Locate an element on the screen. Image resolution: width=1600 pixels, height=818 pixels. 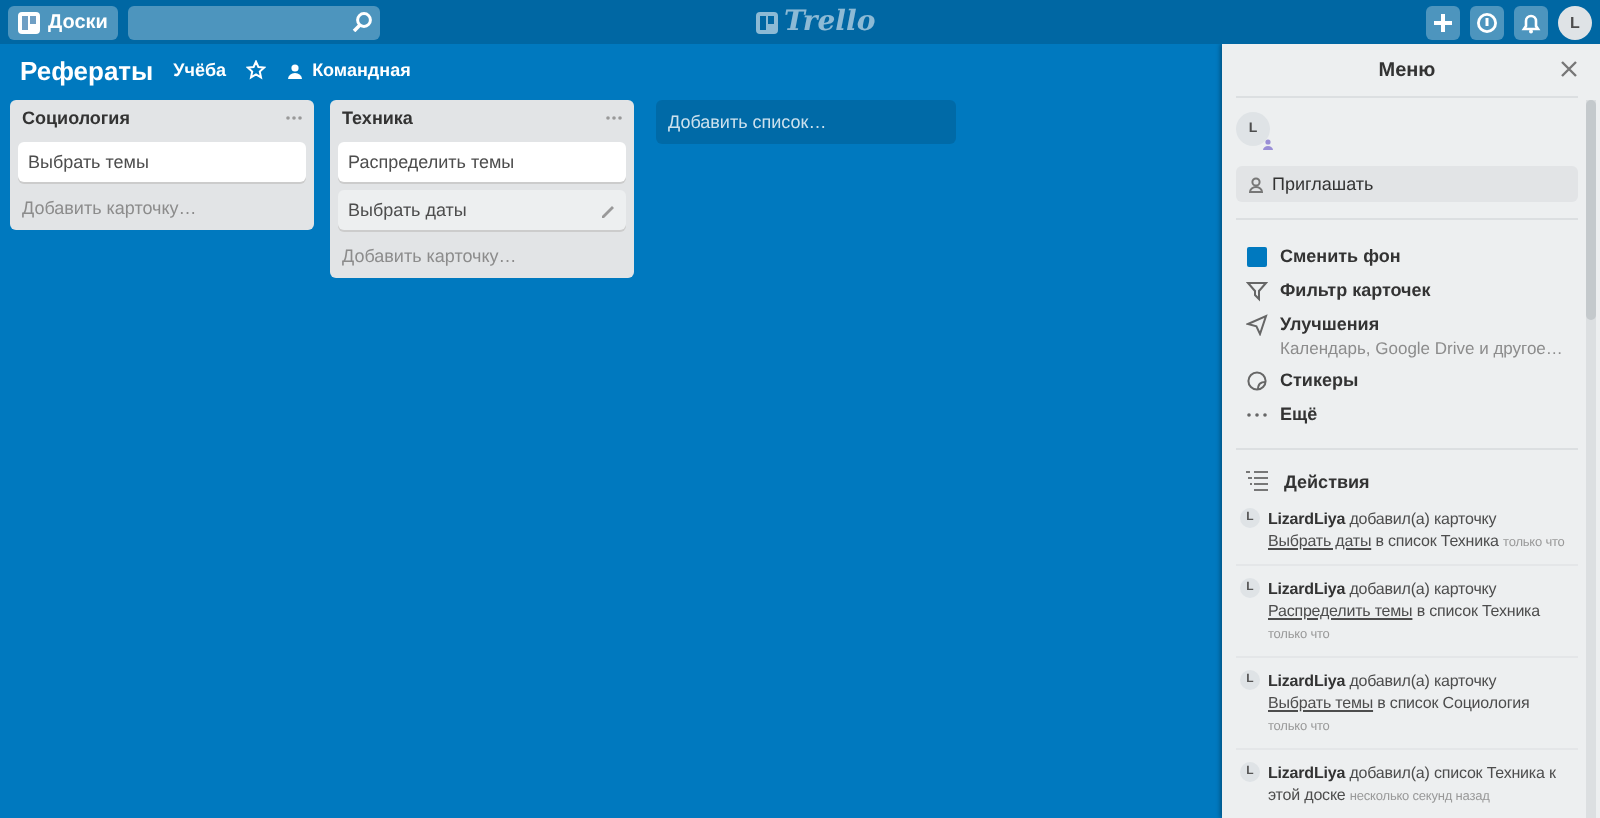
bell-icon is located at coordinates (1531, 22).